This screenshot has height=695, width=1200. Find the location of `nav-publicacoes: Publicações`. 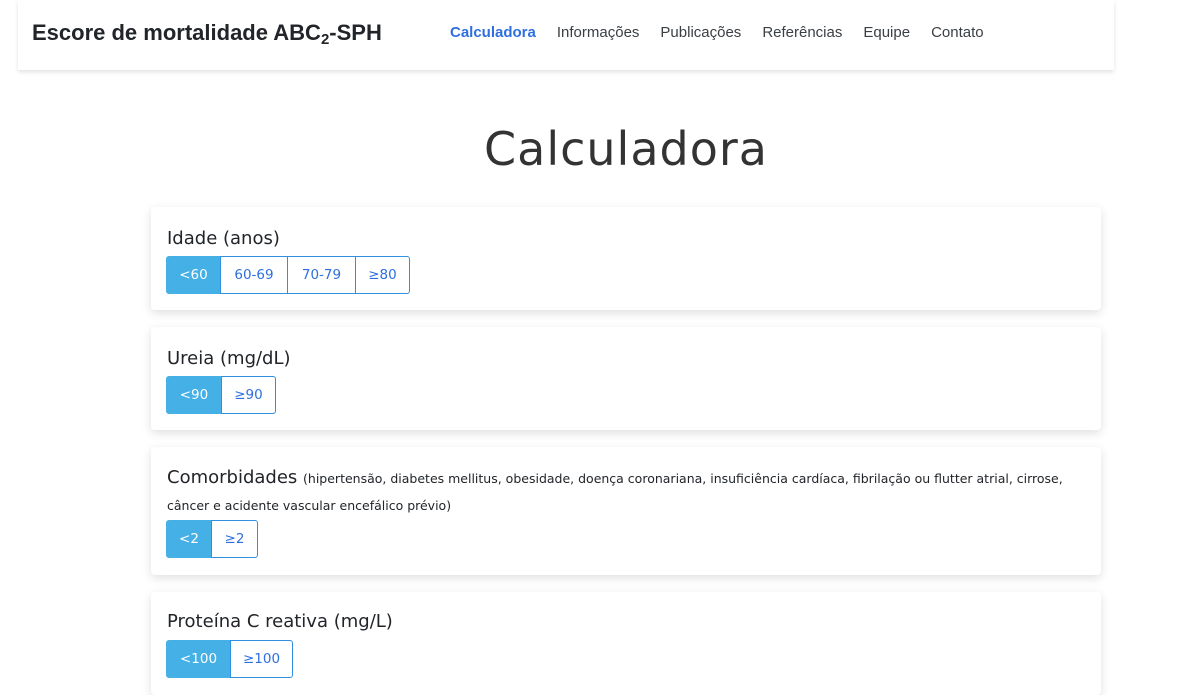

nav-publicacoes: Publicações is located at coordinates (700, 32).